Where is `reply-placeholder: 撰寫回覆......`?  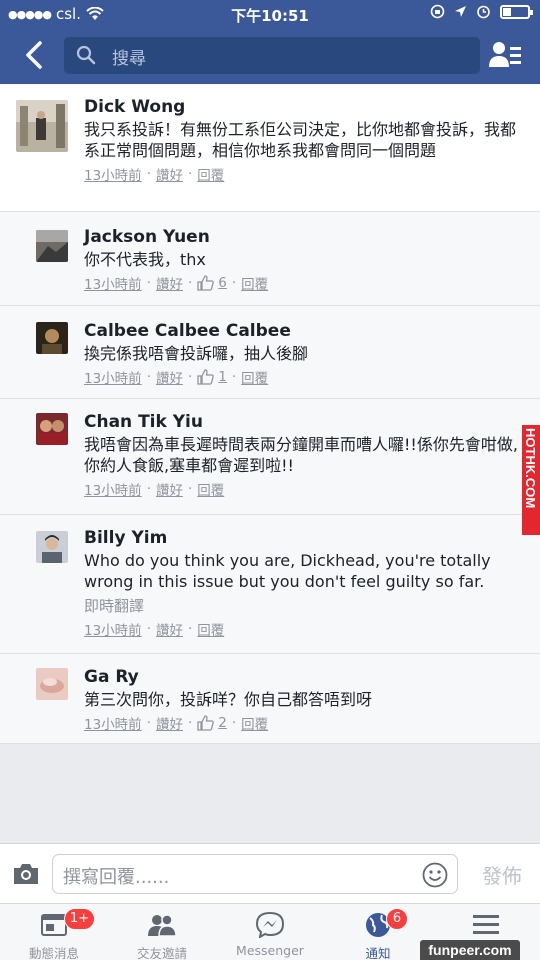
reply-placeholder: 撰寫回覆...... is located at coordinates (116, 877).